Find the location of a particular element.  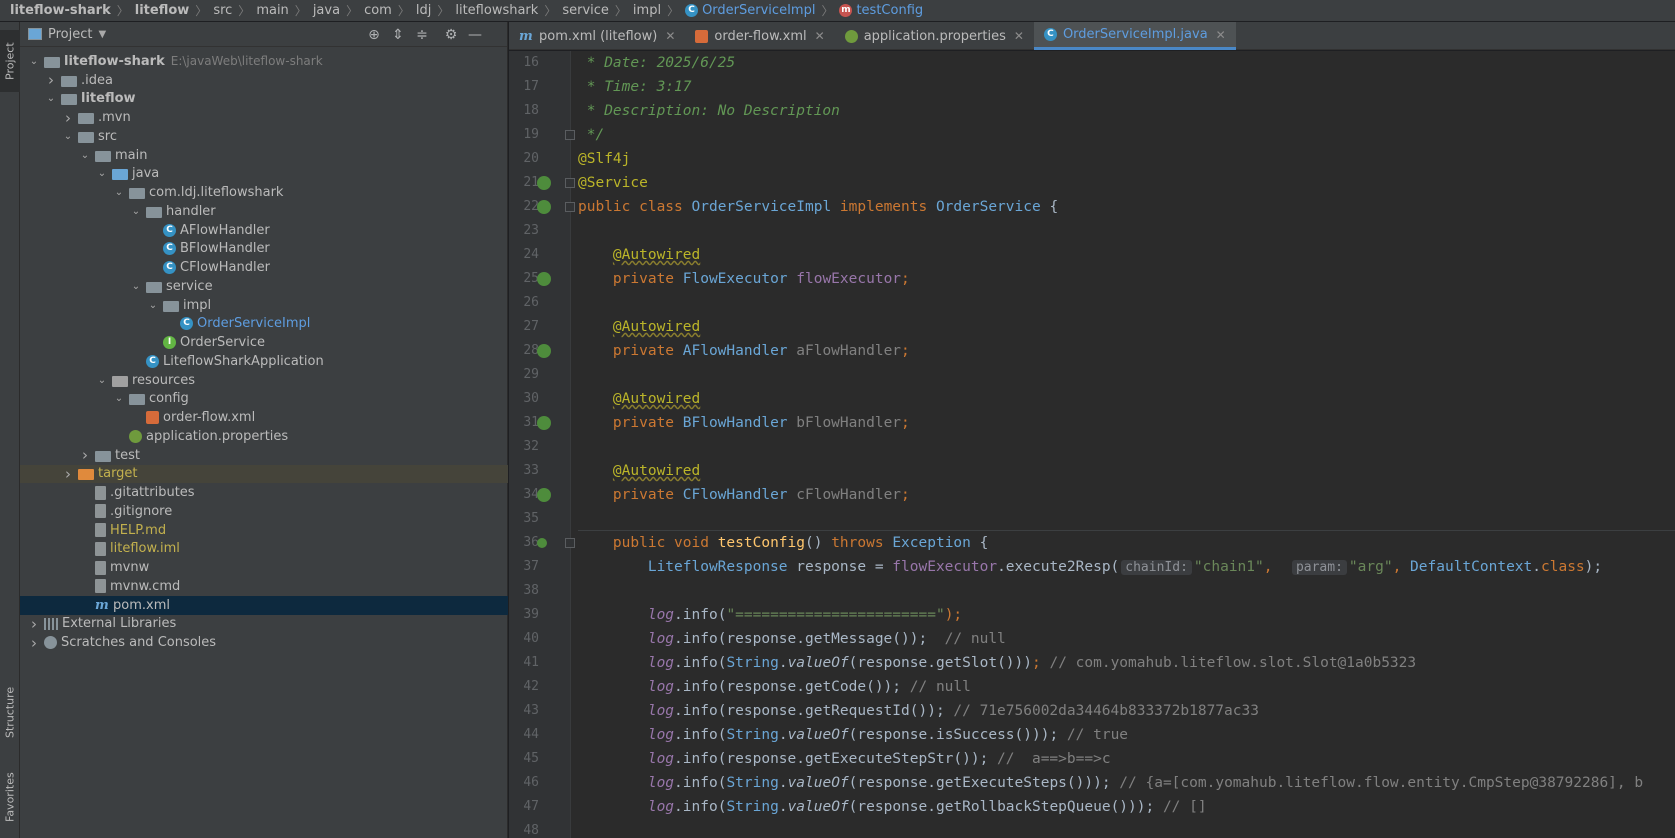

breadcrumb-method: testConfig is located at coordinates (889, 10).